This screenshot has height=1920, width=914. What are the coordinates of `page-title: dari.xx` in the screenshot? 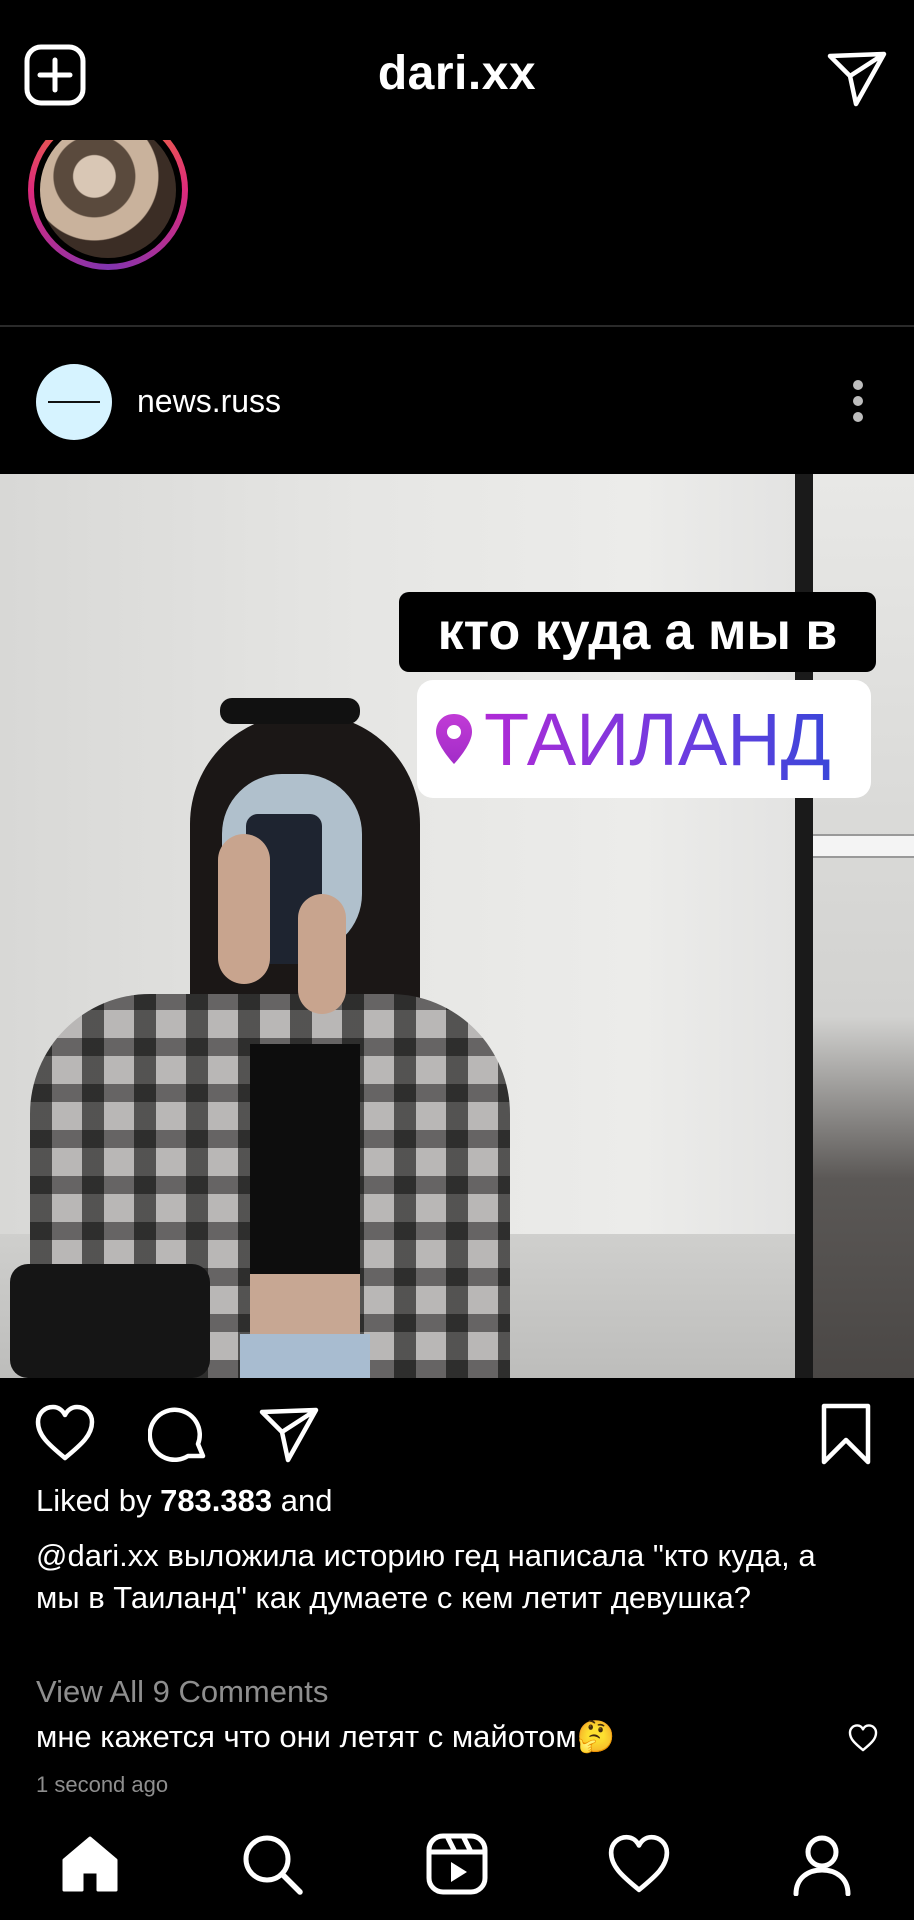 It's located at (457, 73).